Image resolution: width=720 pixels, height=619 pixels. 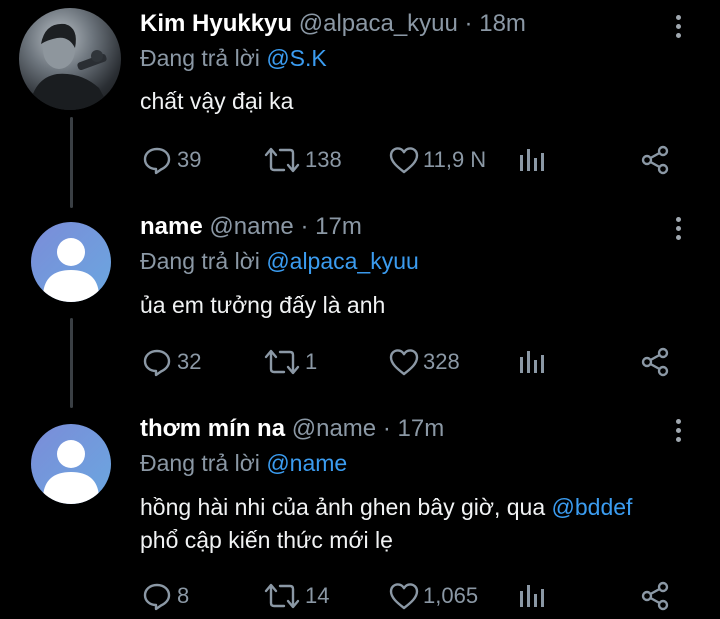 I want to click on reply-count: 8, so click(x=183, y=595).